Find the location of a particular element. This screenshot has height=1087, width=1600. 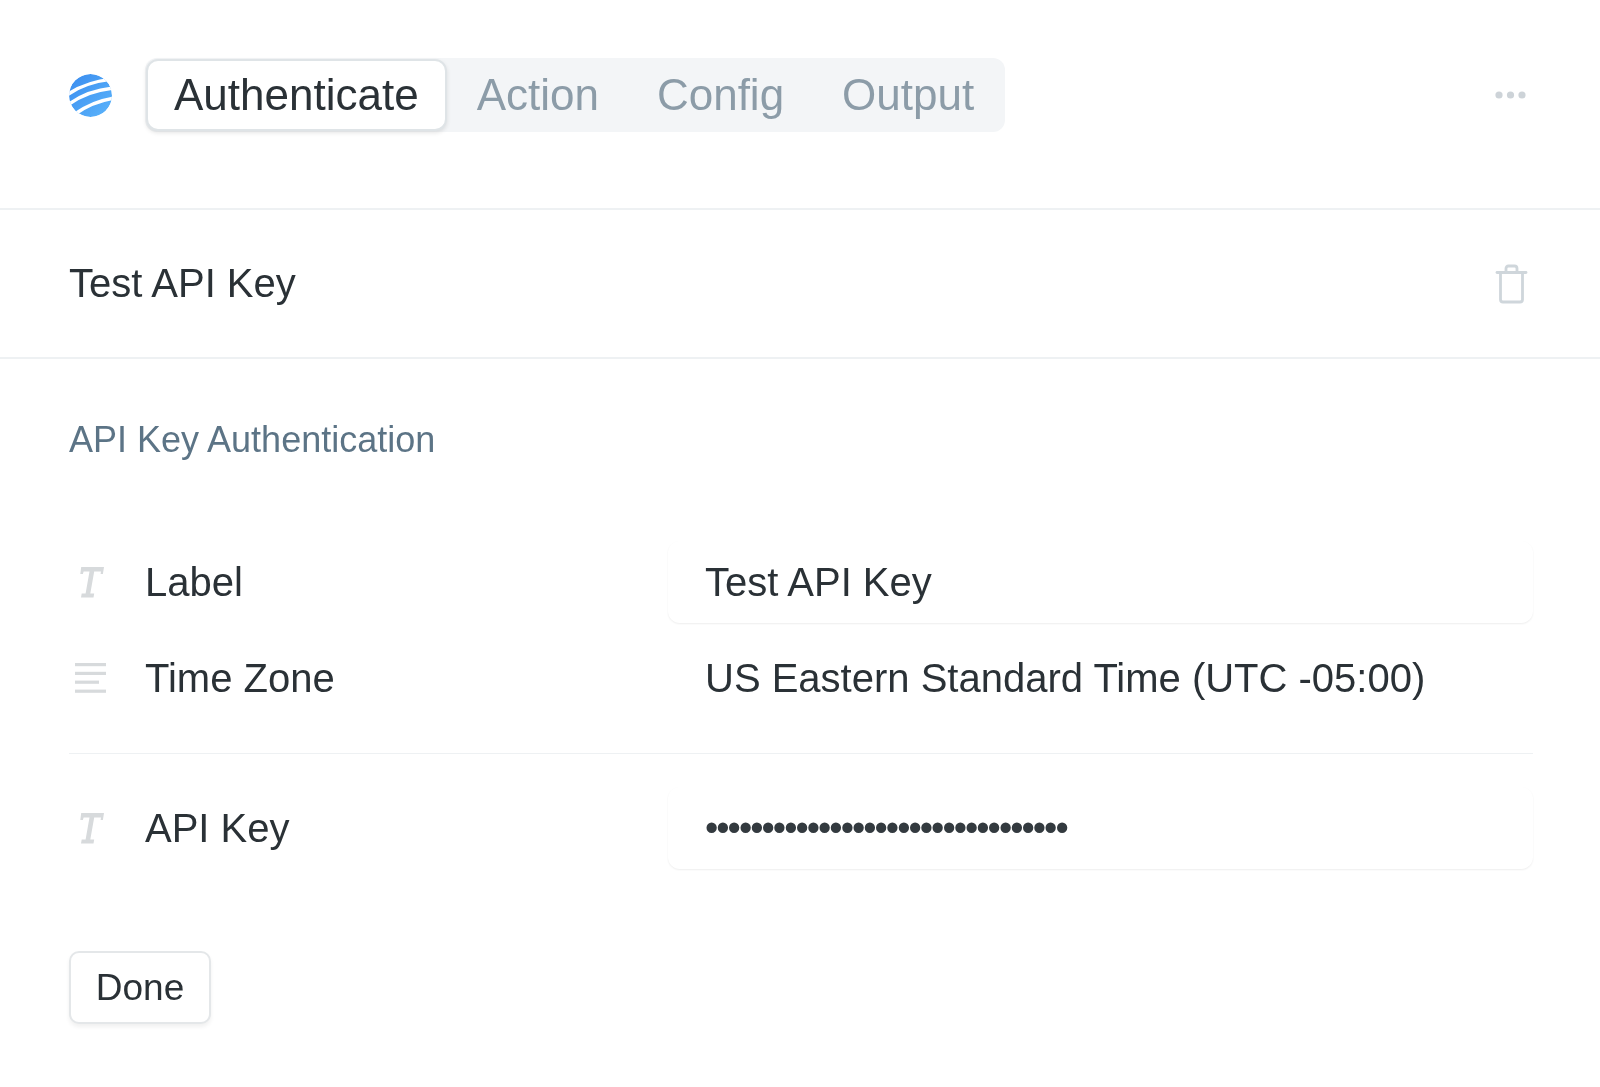

input-field: Test API Key is located at coordinates (1100, 582).